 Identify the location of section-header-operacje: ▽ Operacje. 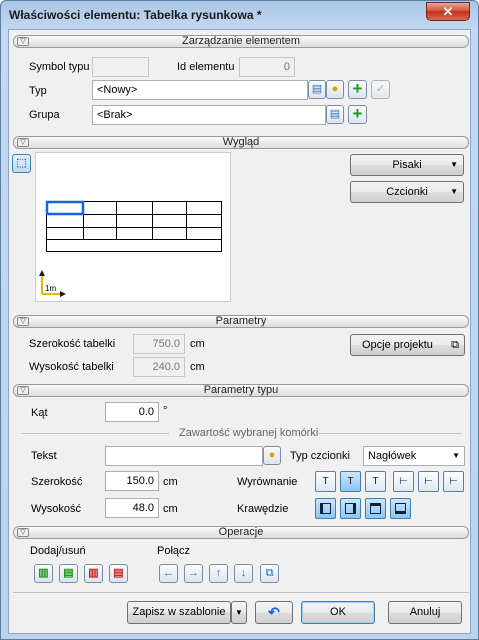
(241, 532).